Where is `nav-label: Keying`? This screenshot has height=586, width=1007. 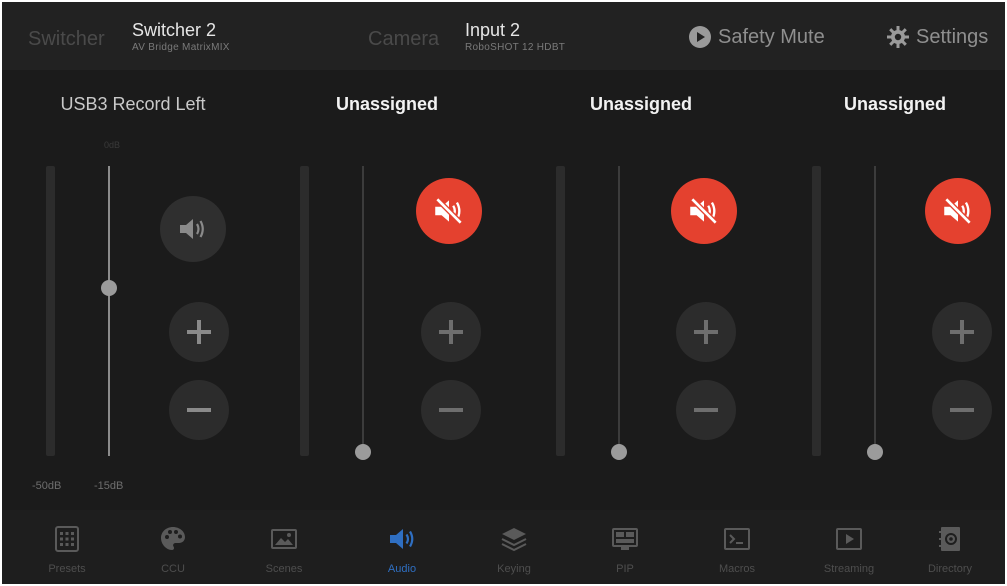
nav-label: Keying is located at coordinates (514, 569).